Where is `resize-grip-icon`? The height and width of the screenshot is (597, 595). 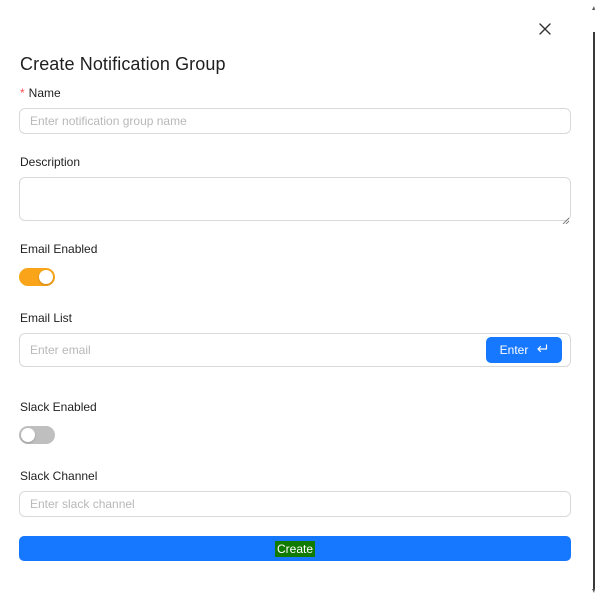
resize-grip-icon is located at coordinates (566, 218).